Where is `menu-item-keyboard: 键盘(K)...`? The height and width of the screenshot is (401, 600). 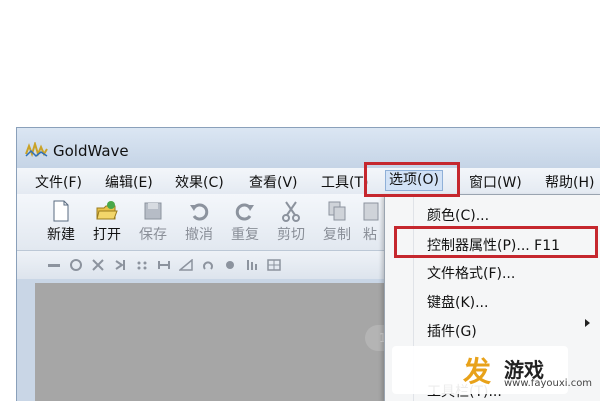 menu-item-keyboard: 键盘(K)... is located at coordinates (457, 302).